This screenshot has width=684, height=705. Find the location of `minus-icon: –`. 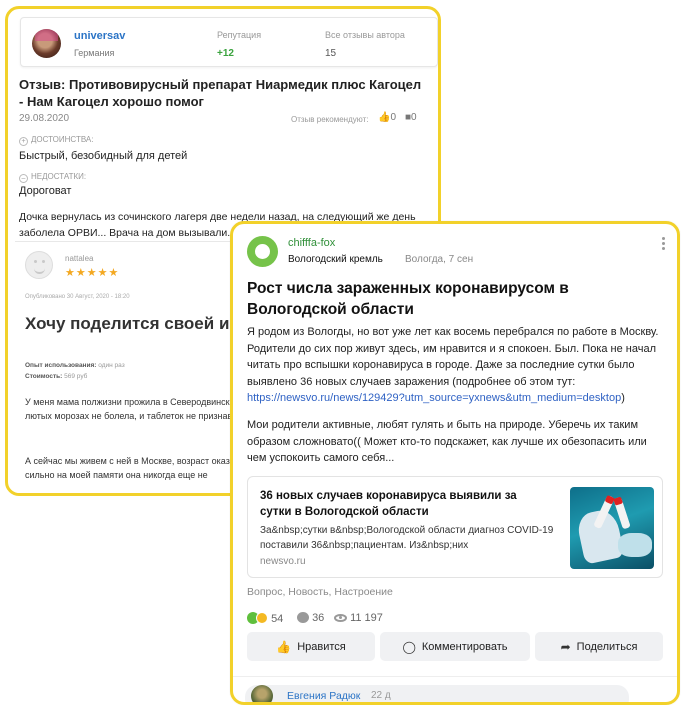

minus-icon: – is located at coordinates (23, 178).